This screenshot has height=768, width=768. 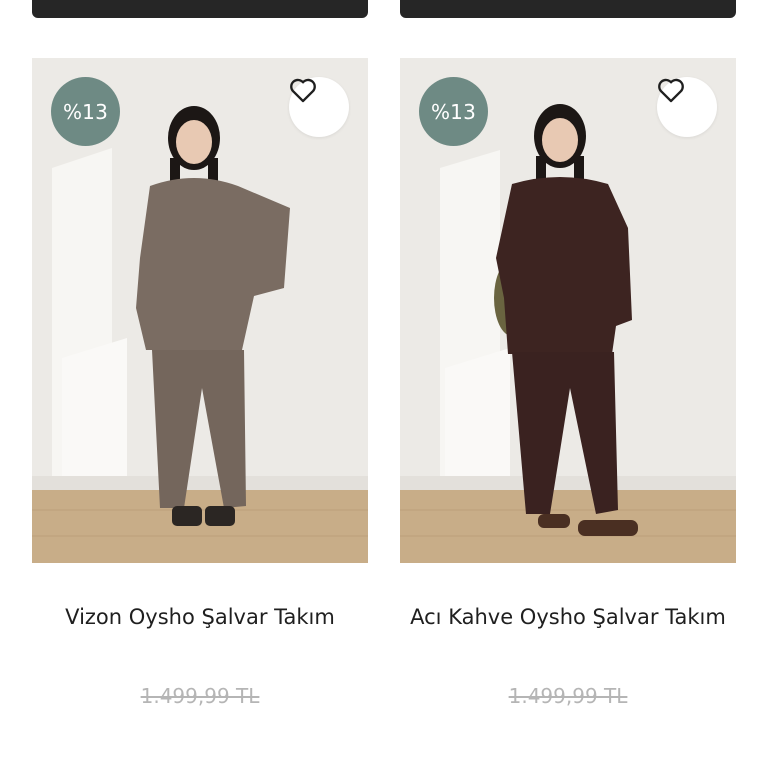 What do you see at coordinates (200, 617) in the screenshot?
I see `product-title: Vizon Oysho Şalvar Takım` at bounding box center [200, 617].